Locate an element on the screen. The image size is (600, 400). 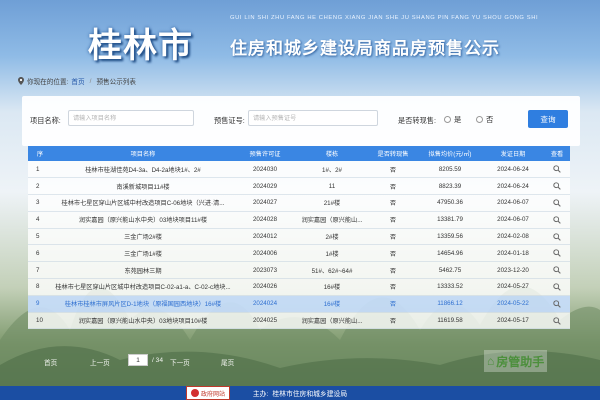
gov-website-badge: 政府网站 is located at coordinates (208, 393).